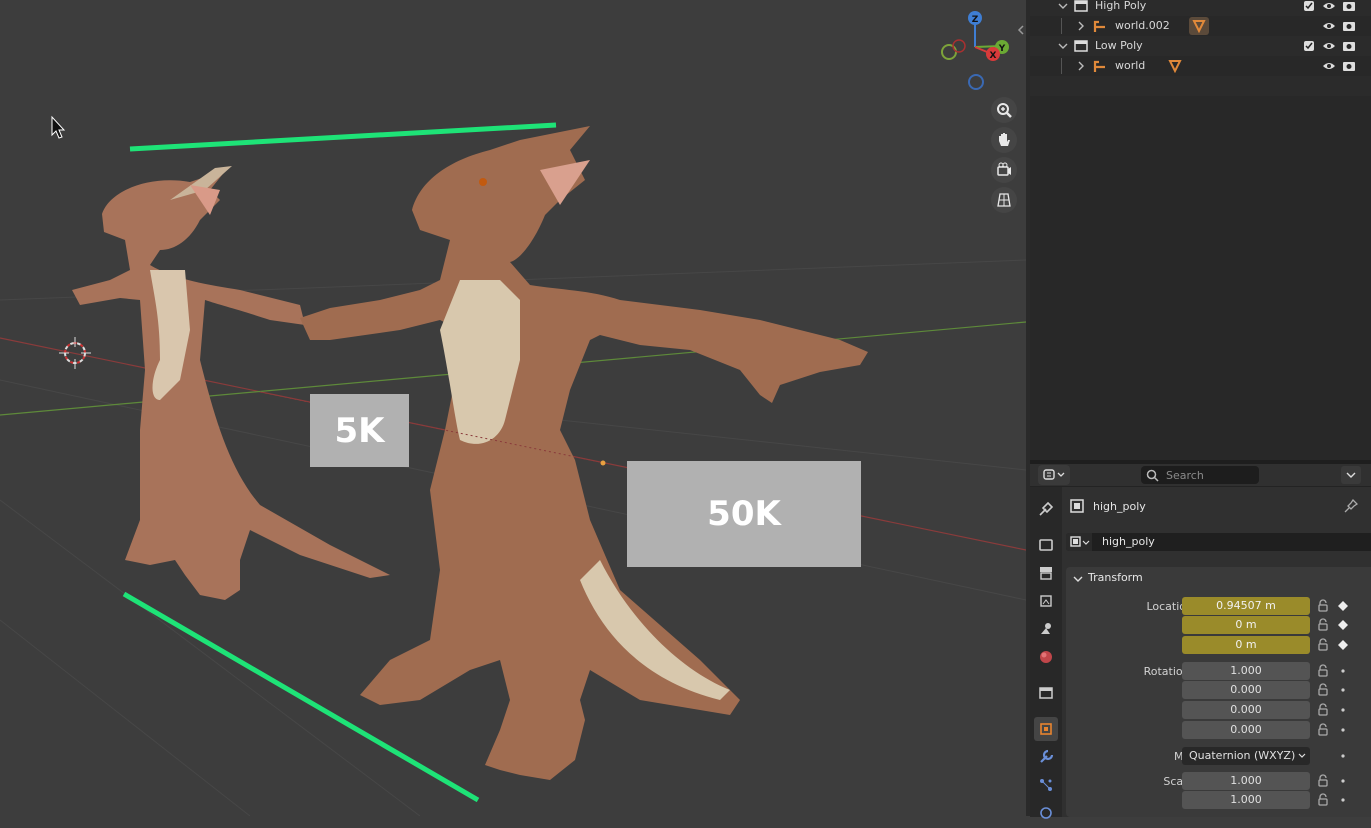 This screenshot has height=828, width=1371. Describe the element at coordinates (1119, 45) in the screenshot. I see `outliner-item-label: Low Poly` at that location.